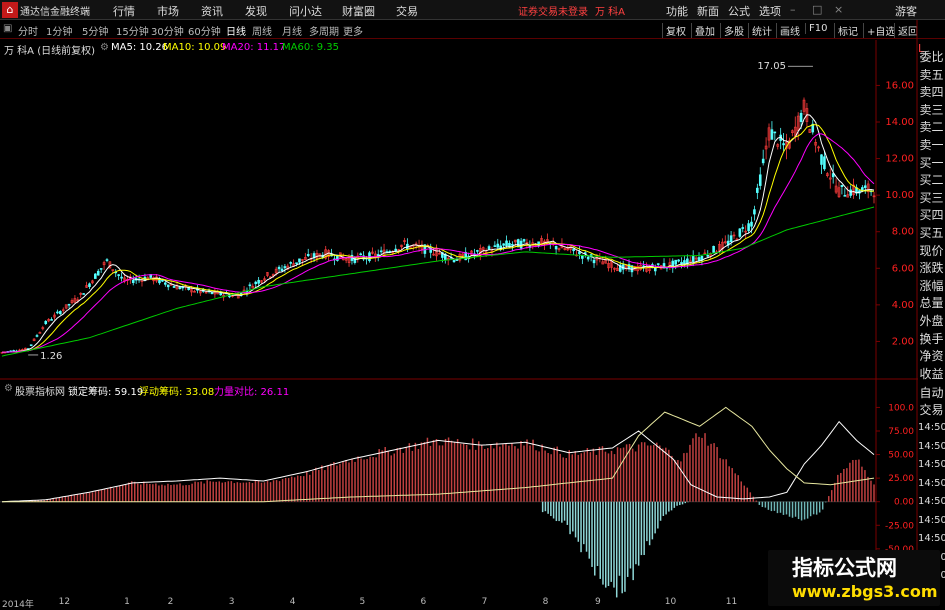 Image resolution: width=945 pixels, height=610 pixels. I want to click on sidebar-item: 买五, so click(931, 233).